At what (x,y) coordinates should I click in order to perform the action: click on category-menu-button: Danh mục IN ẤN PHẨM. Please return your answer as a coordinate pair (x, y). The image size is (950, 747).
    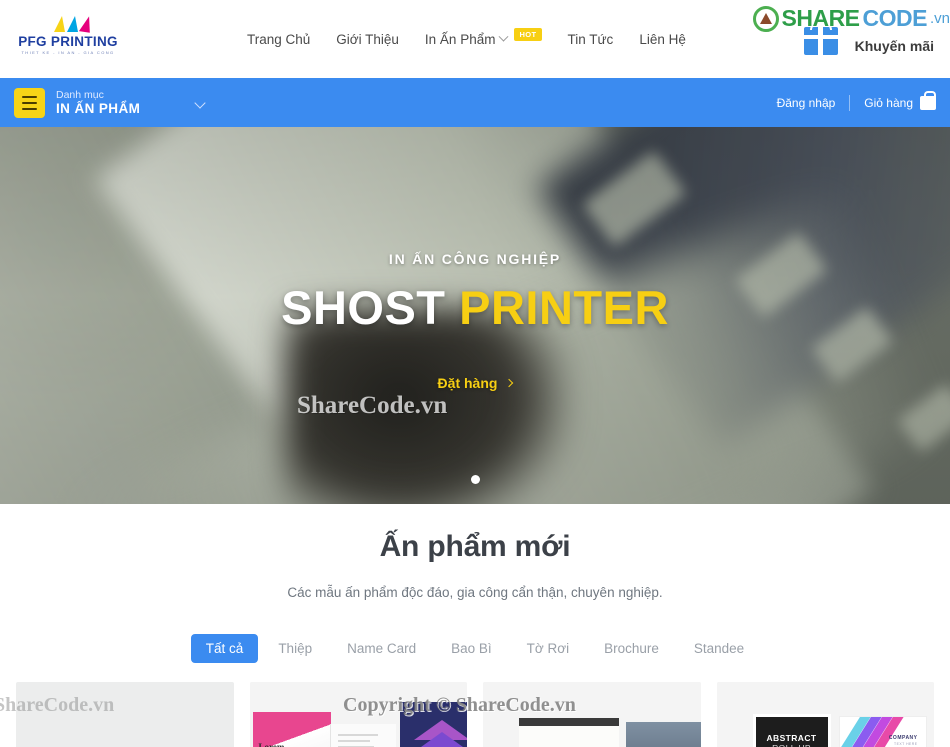
    Looking at the image, I should click on (110, 102).